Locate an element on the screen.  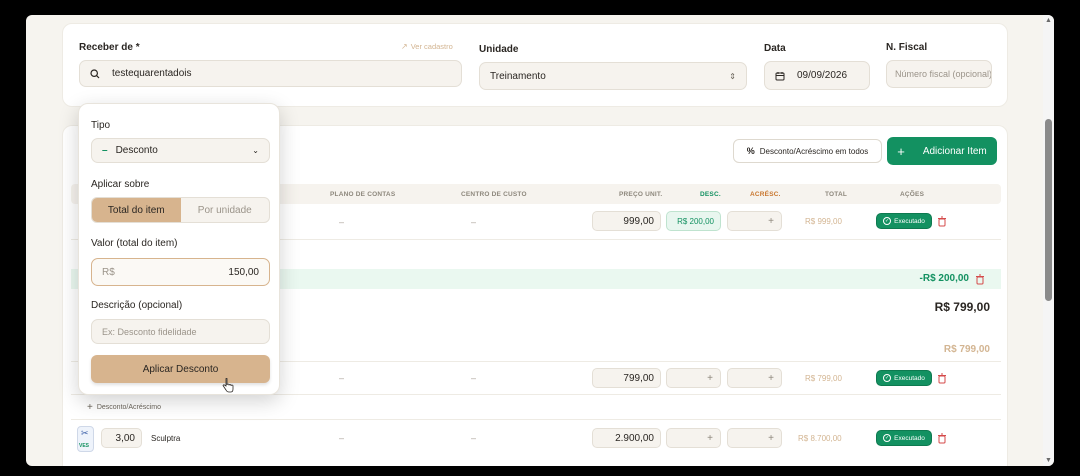
unidade-select: Treinamento ⇕ is located at coordinates (613, 76).